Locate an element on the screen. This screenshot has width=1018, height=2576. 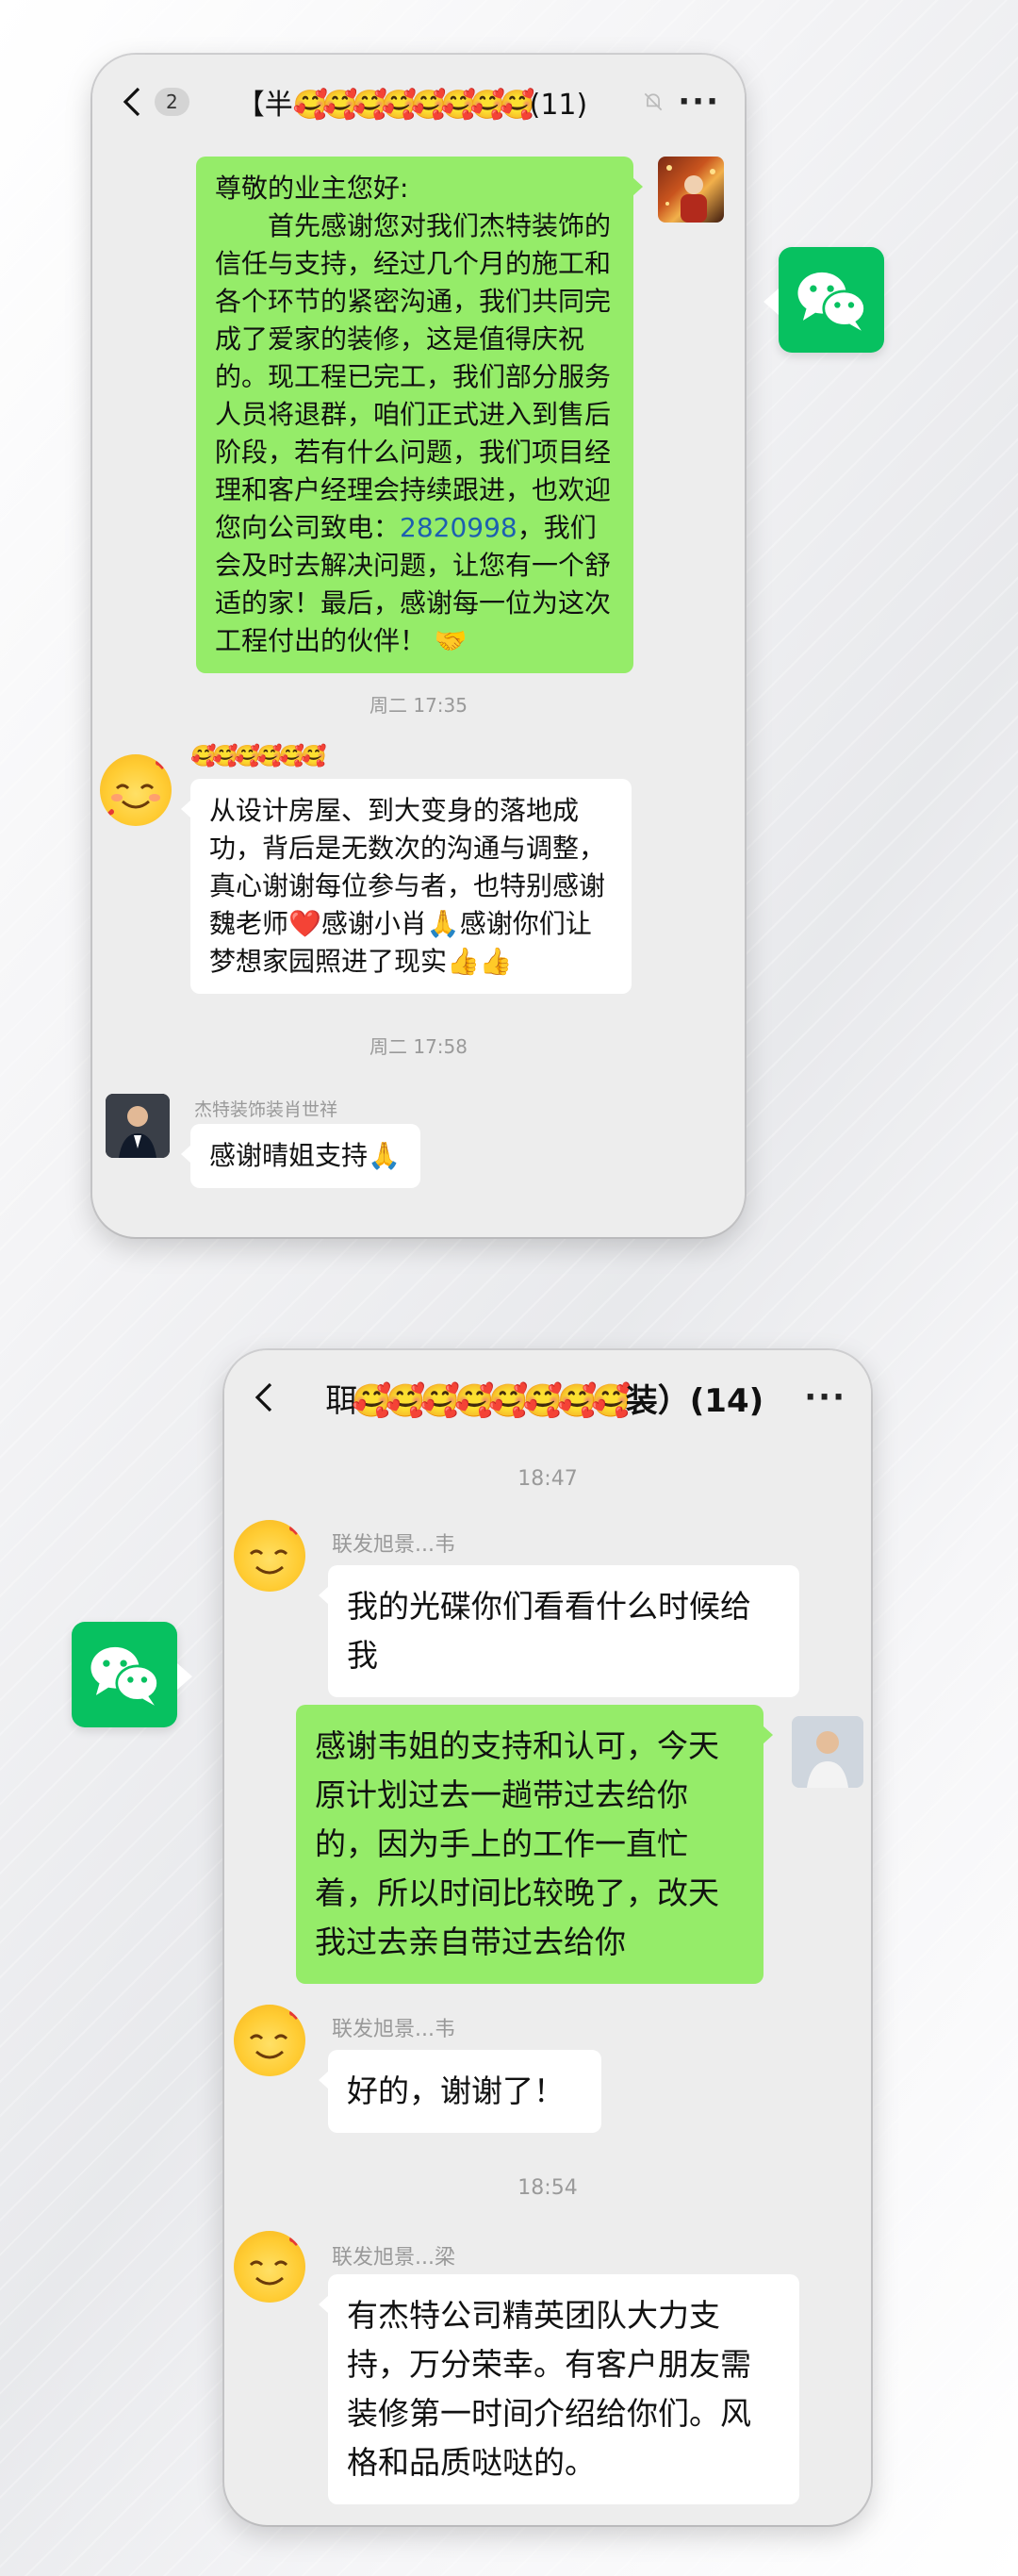
chat-header: 聑🥰🥰🥰🥰🥰🥰🥰🥰装）(14) ··· is located at coordinates (547, 1397).